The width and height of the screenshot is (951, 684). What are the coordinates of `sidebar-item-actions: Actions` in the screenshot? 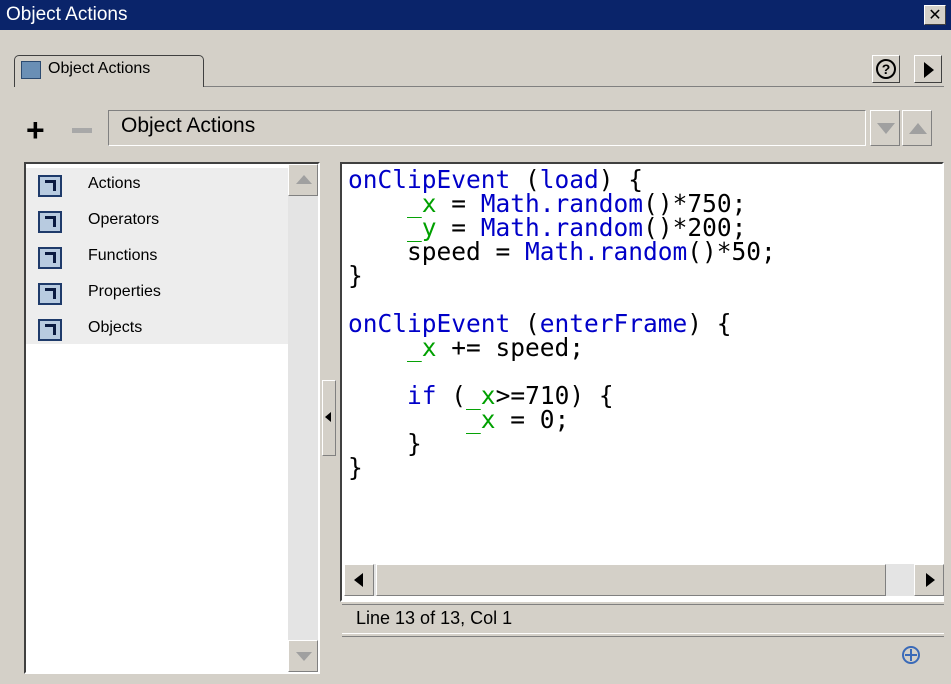 It's located at (157, 186).